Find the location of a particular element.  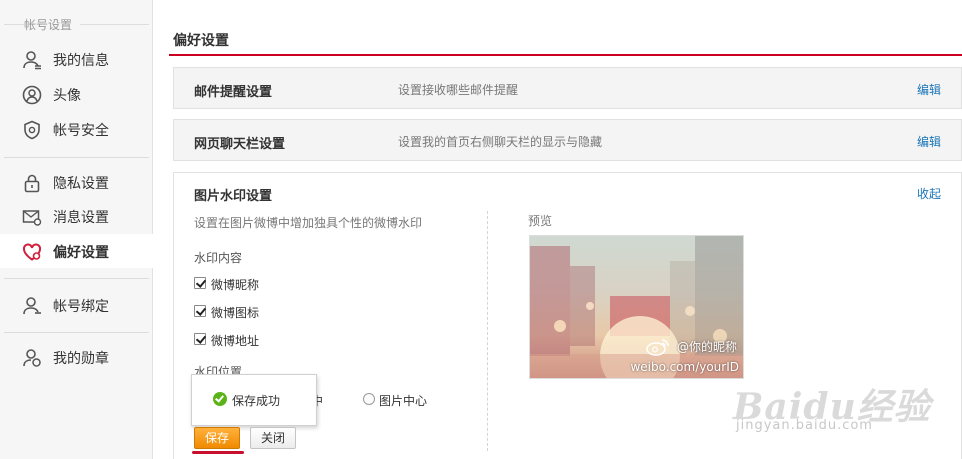

section-title: 邮件提醒设置 is located at coordinates (233, 92).